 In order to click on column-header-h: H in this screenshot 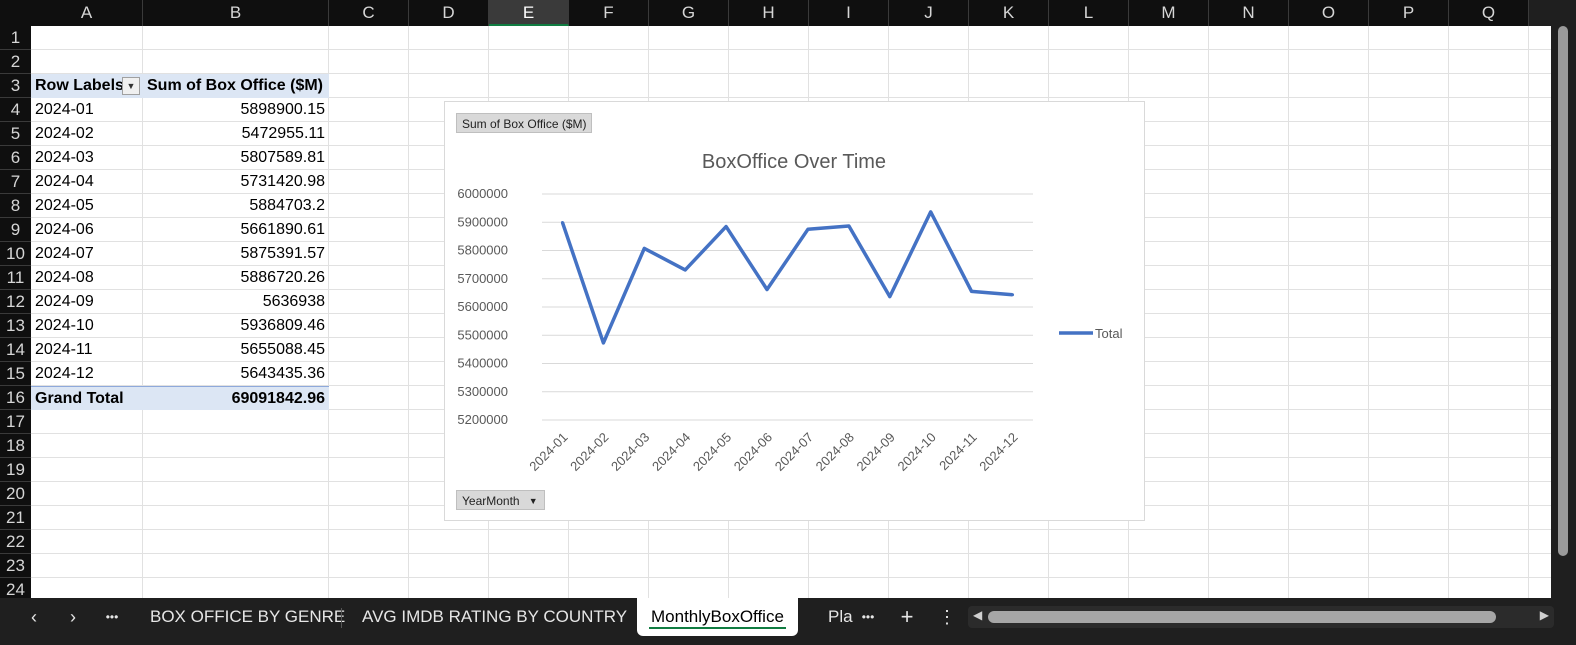, I will do `click(769, 13)`.